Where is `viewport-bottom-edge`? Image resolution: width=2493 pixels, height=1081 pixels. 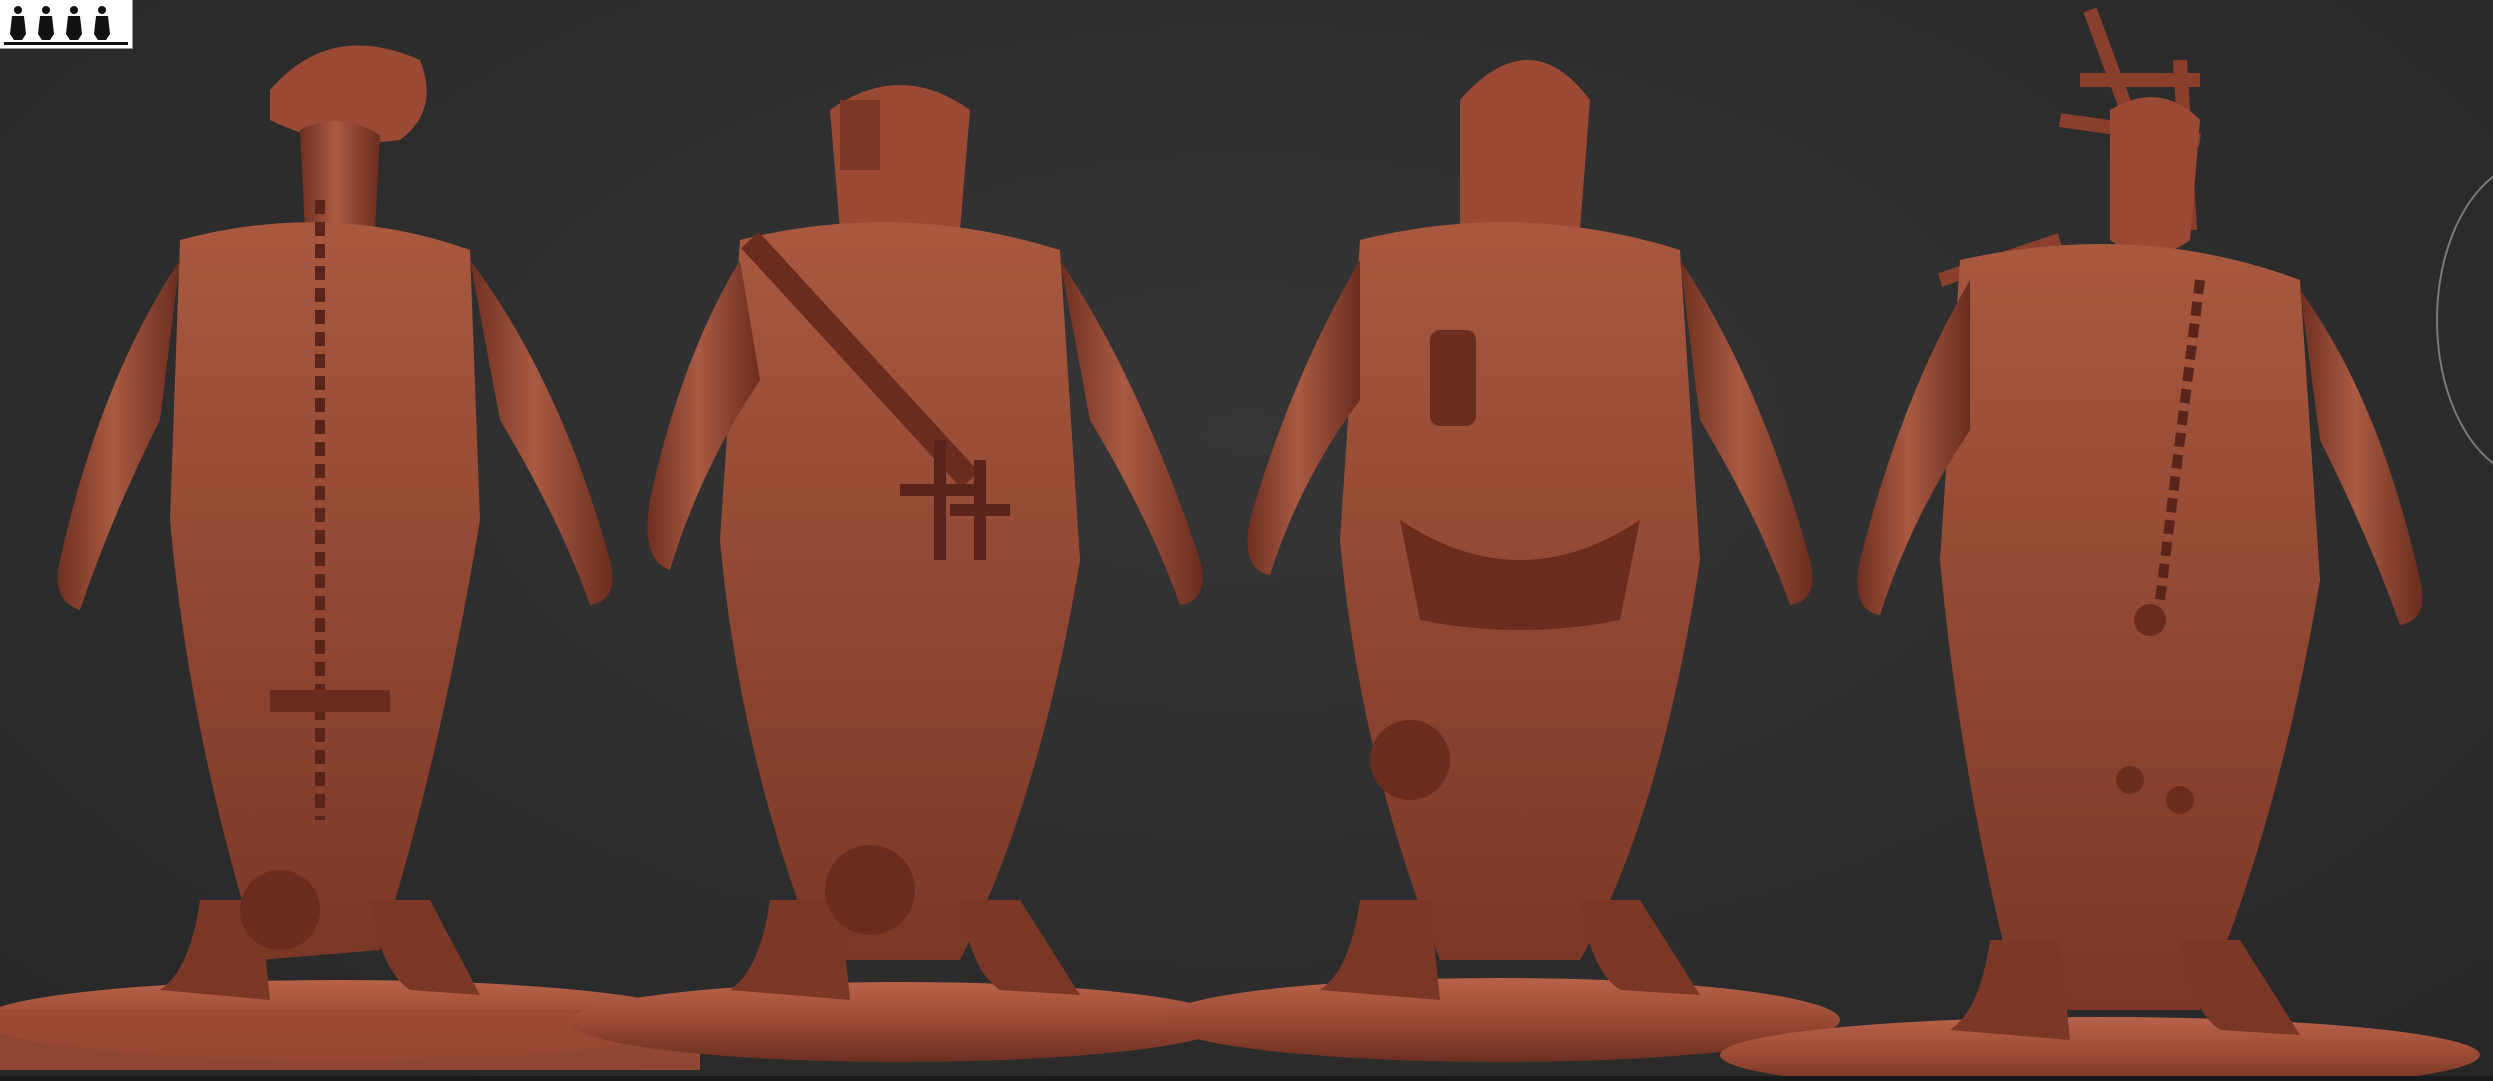 viewport-bottom-edge is located at coordinates (1246, 1078).